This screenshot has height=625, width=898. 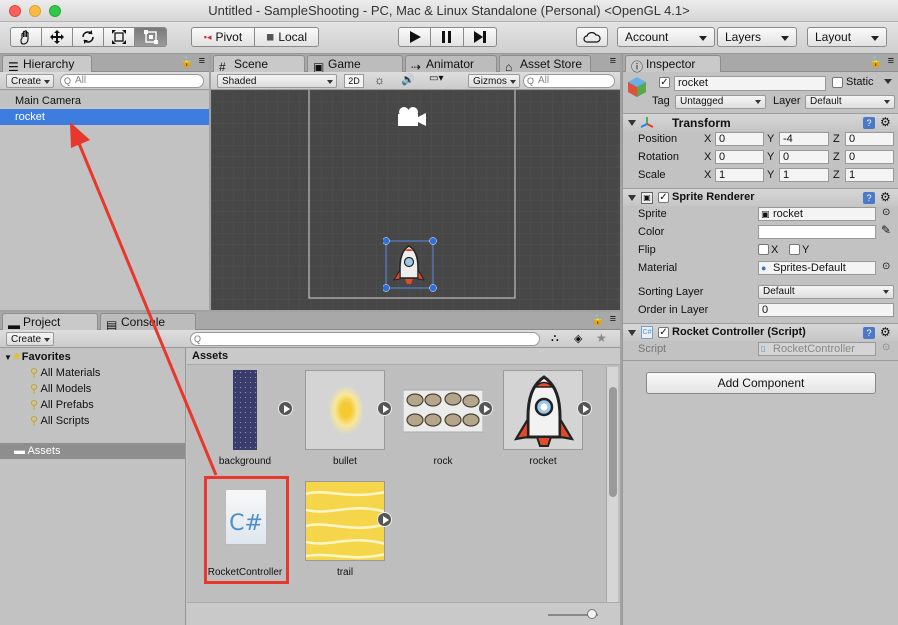 I want to click on play-button, so click(x=415, y=37).